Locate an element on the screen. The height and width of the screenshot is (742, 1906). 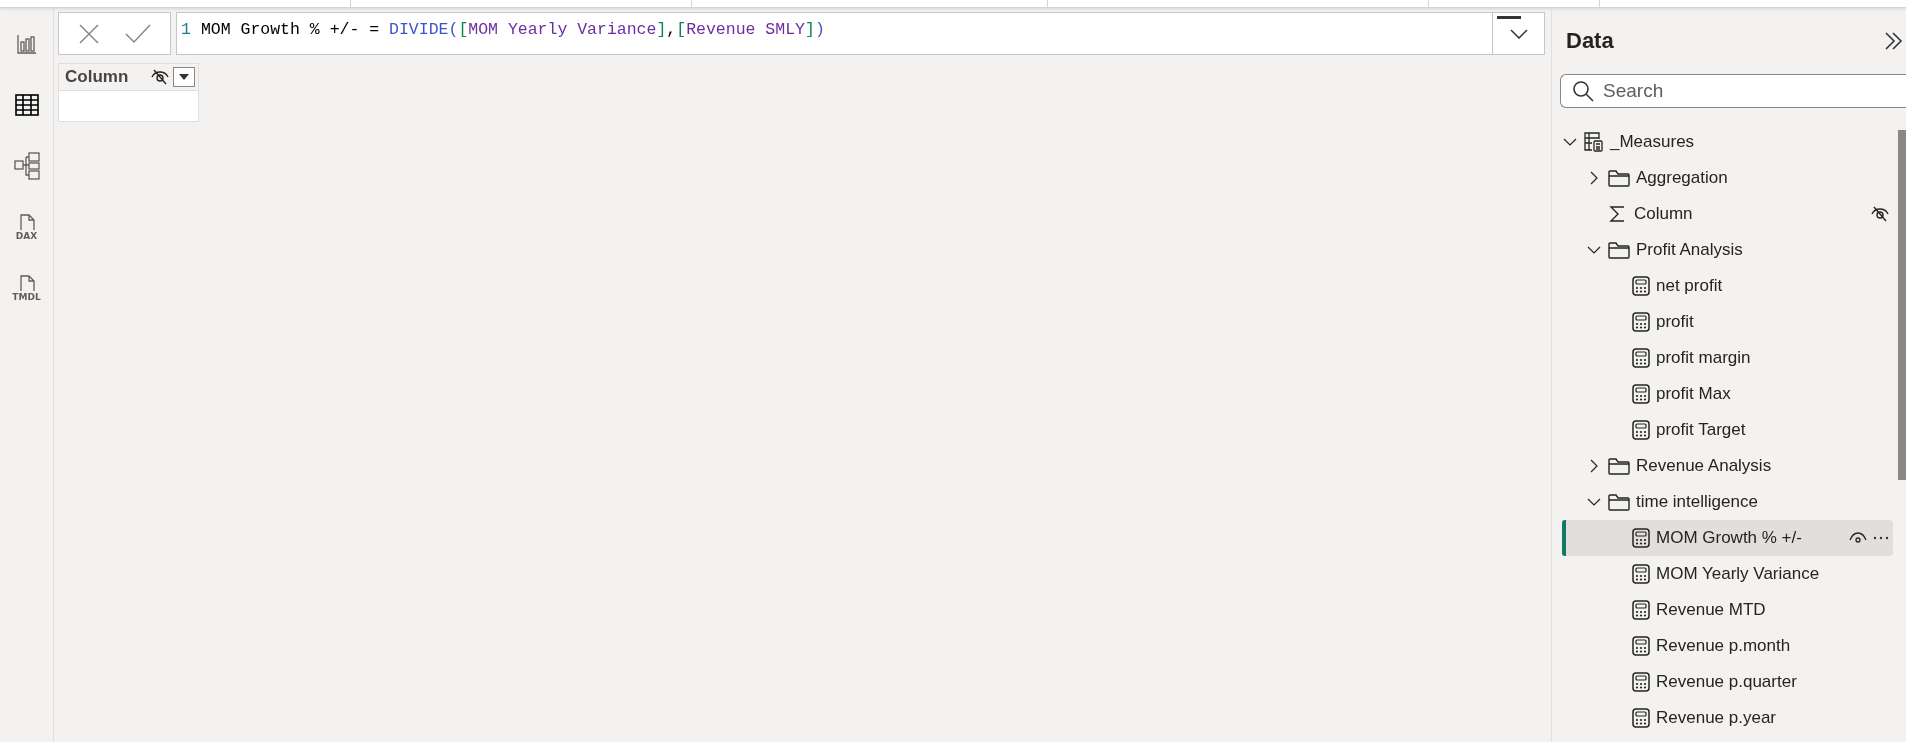
check-icon is located at coordinates (138, 33).